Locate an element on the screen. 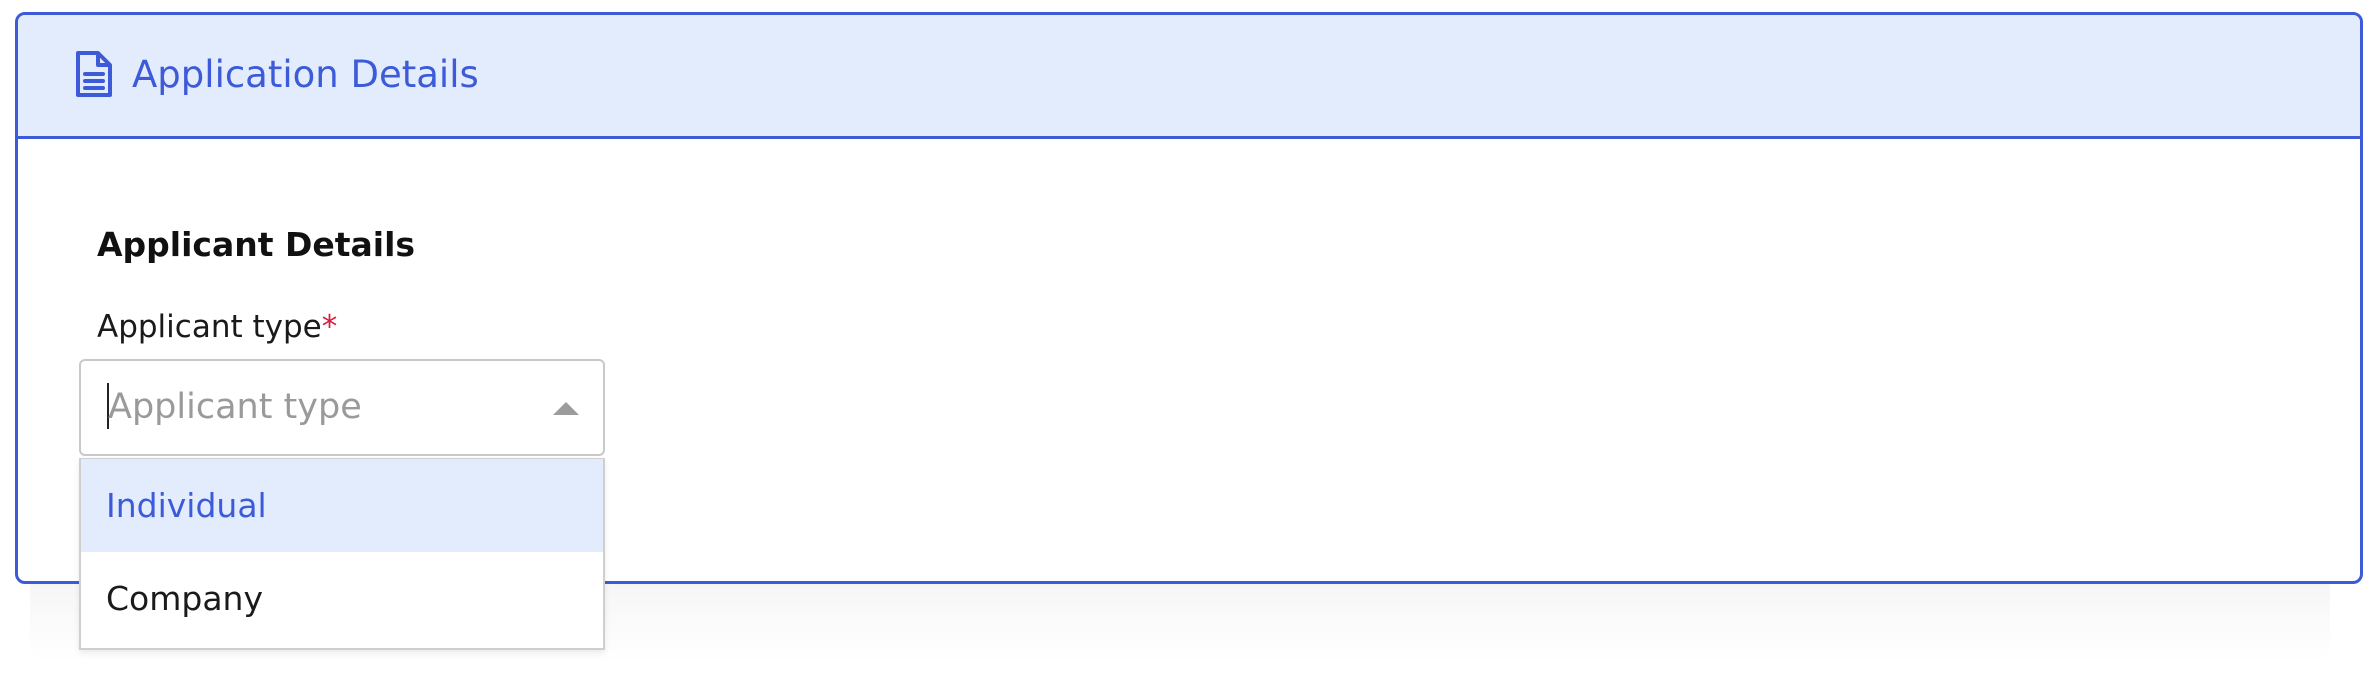  option-individual: Individual is located at coordinates (342, 505).